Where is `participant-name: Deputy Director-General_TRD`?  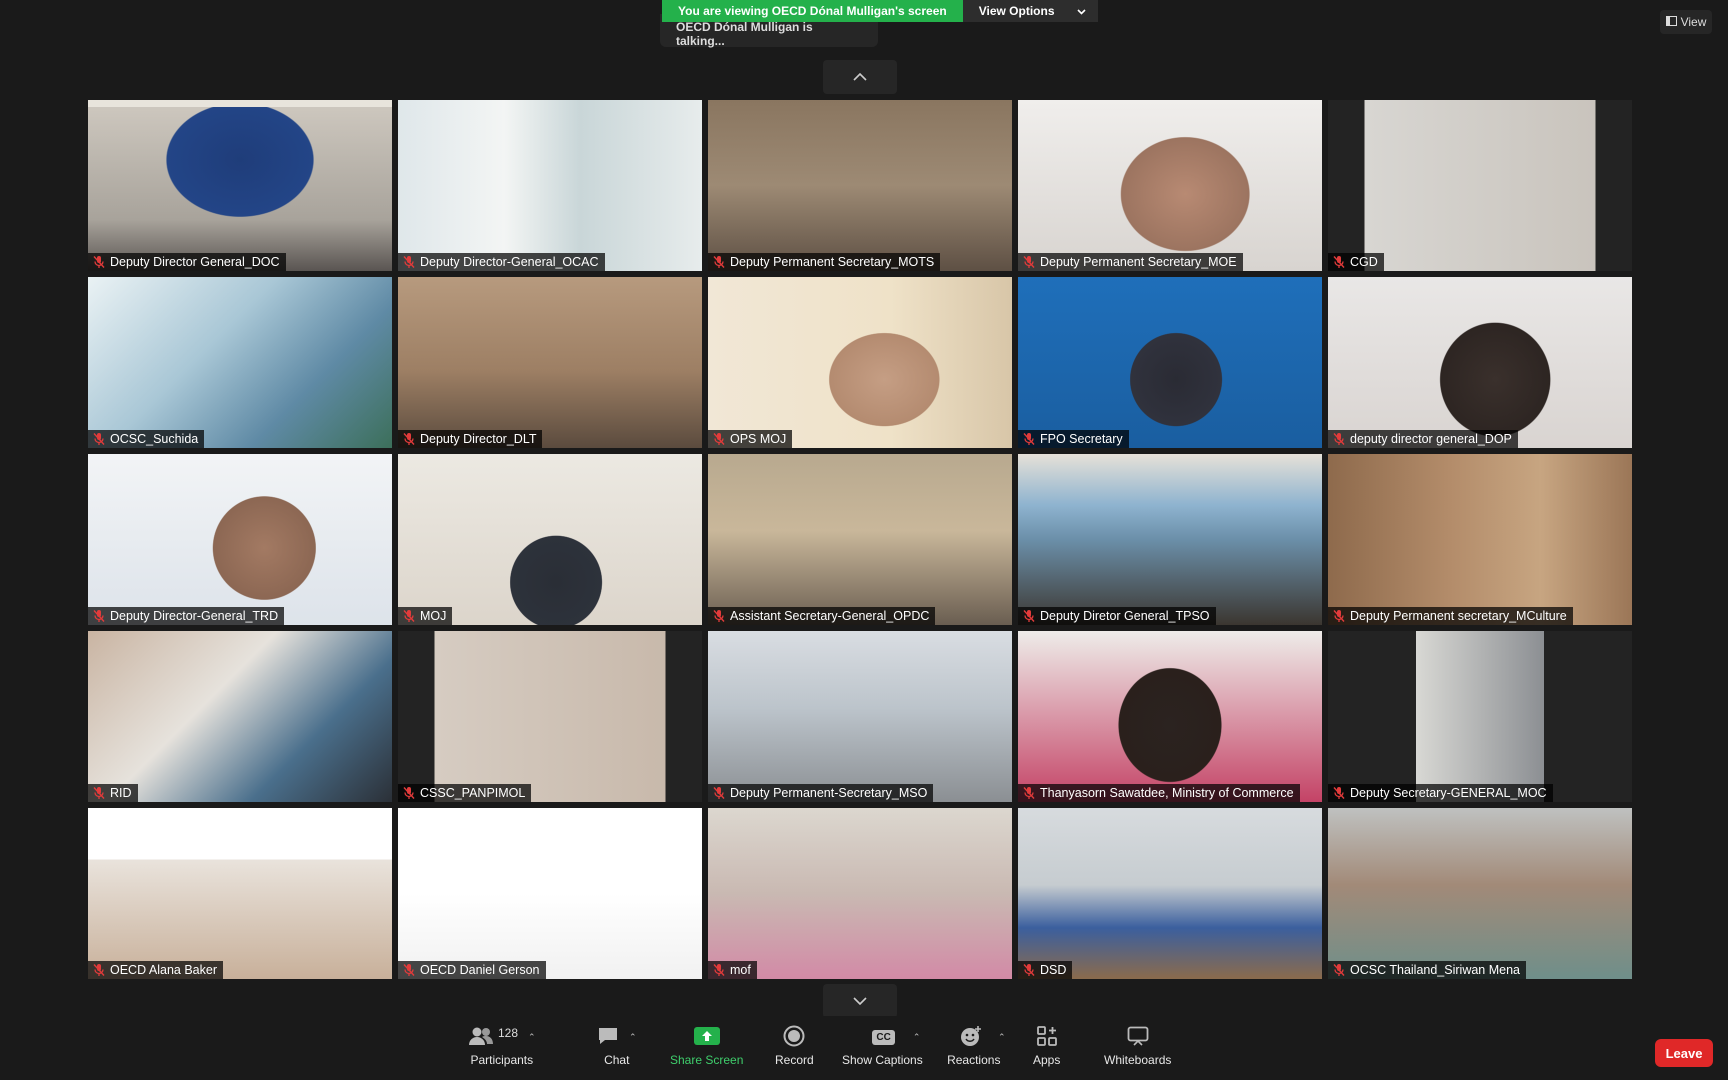
participant-name: Deputy Director-General_TRD is located at coordinates (194, 616).